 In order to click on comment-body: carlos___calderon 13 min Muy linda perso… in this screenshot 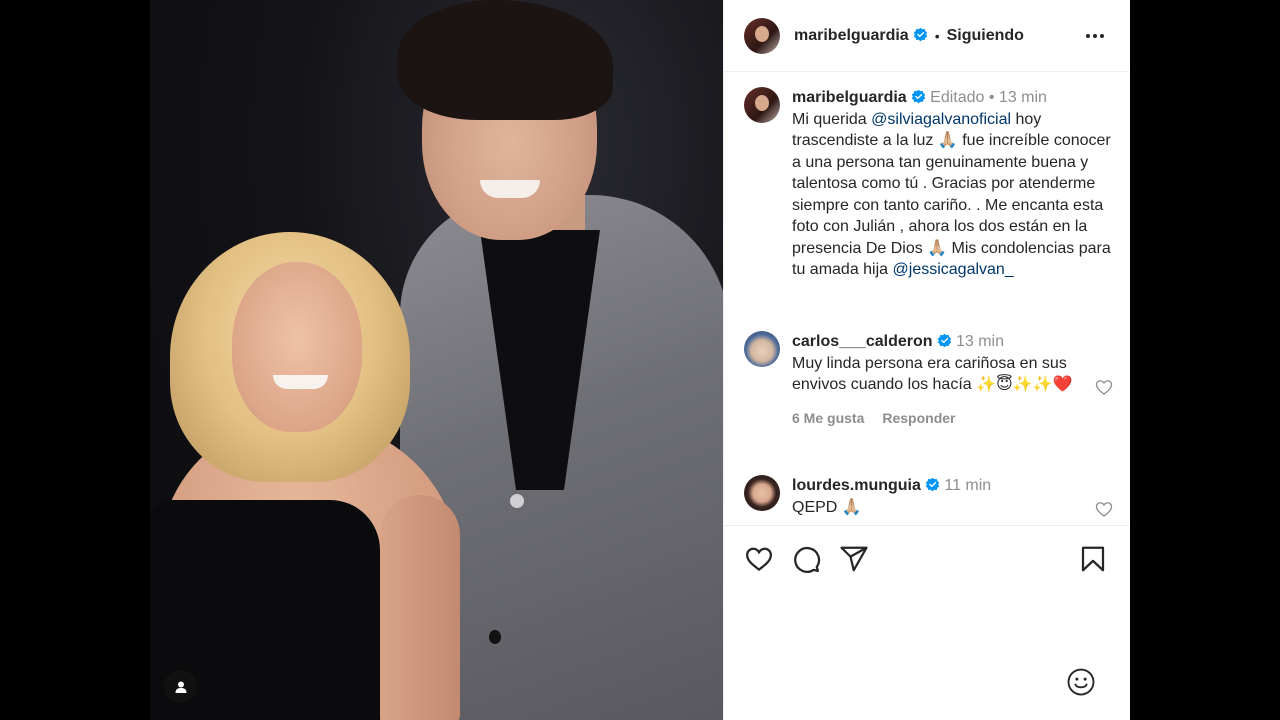, I will do `click(952, 380)`.